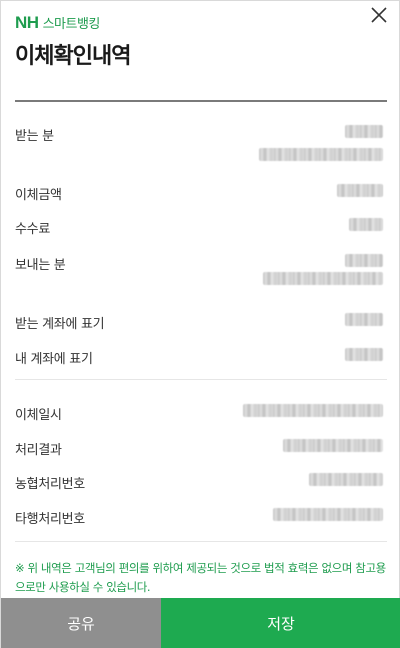 This screenshot has width=400, height=648. Describe the element at coordinates (40, 265) in the screenshot. I see `row-label: 보내는 분` at that location.